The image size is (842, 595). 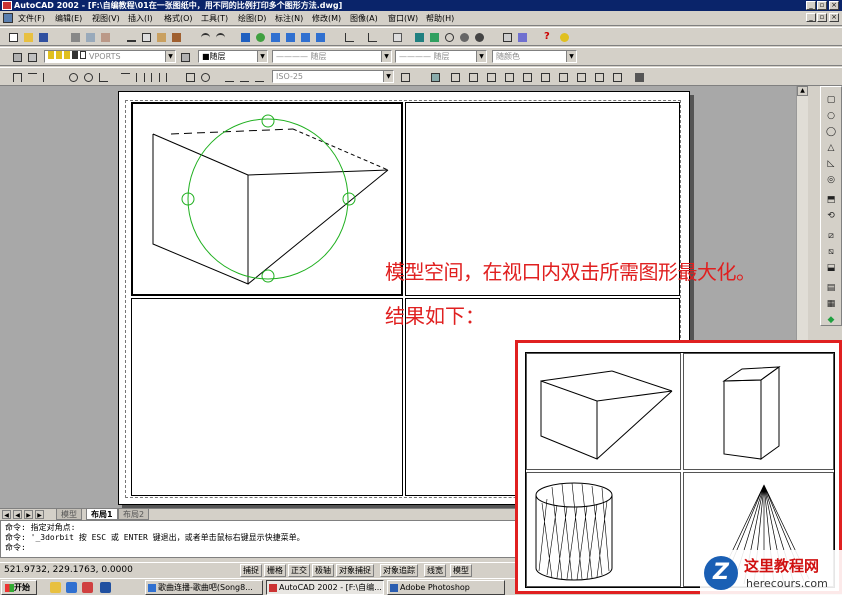 I want to click on dim-edit-button, so click(x=228, y=76).